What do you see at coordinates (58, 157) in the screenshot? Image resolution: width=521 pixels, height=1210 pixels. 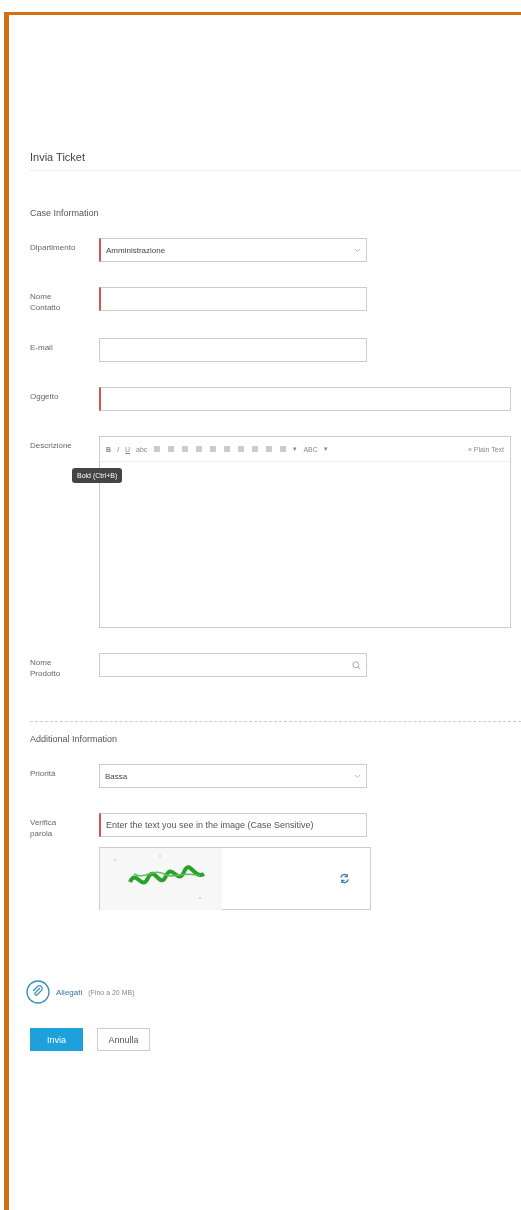 I see `page-title: Invia Ticket` at bounding box center [58, 157].